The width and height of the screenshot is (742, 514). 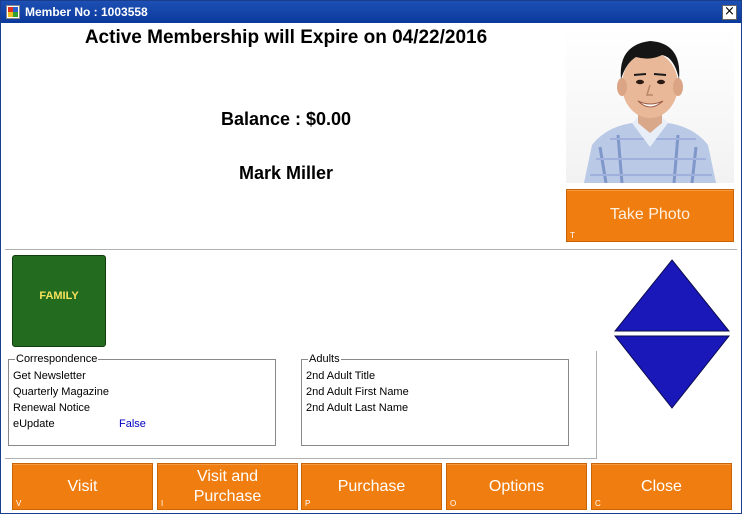 What do you see at coordinates (52, 408) in the screenshot?
I see `correspondence-row-label: Renewal Notice` at bounding box center [52, 408].